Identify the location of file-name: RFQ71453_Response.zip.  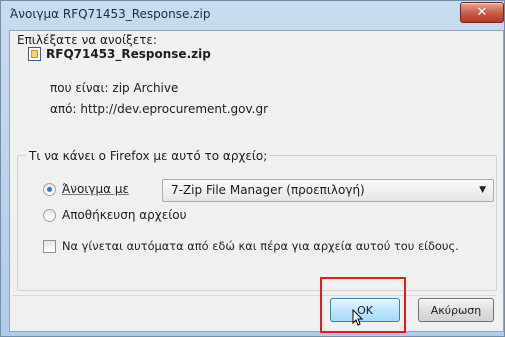
(128, 54).